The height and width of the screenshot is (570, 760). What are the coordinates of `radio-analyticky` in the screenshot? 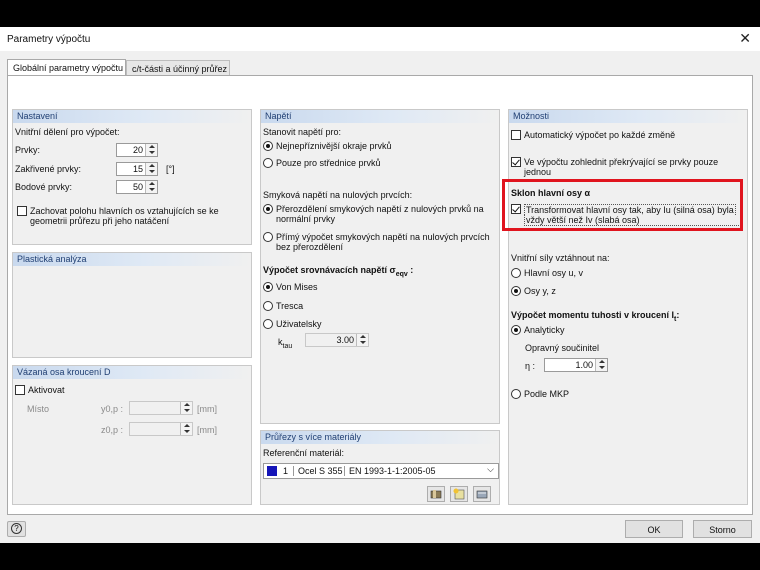 It's located at (516, 330).